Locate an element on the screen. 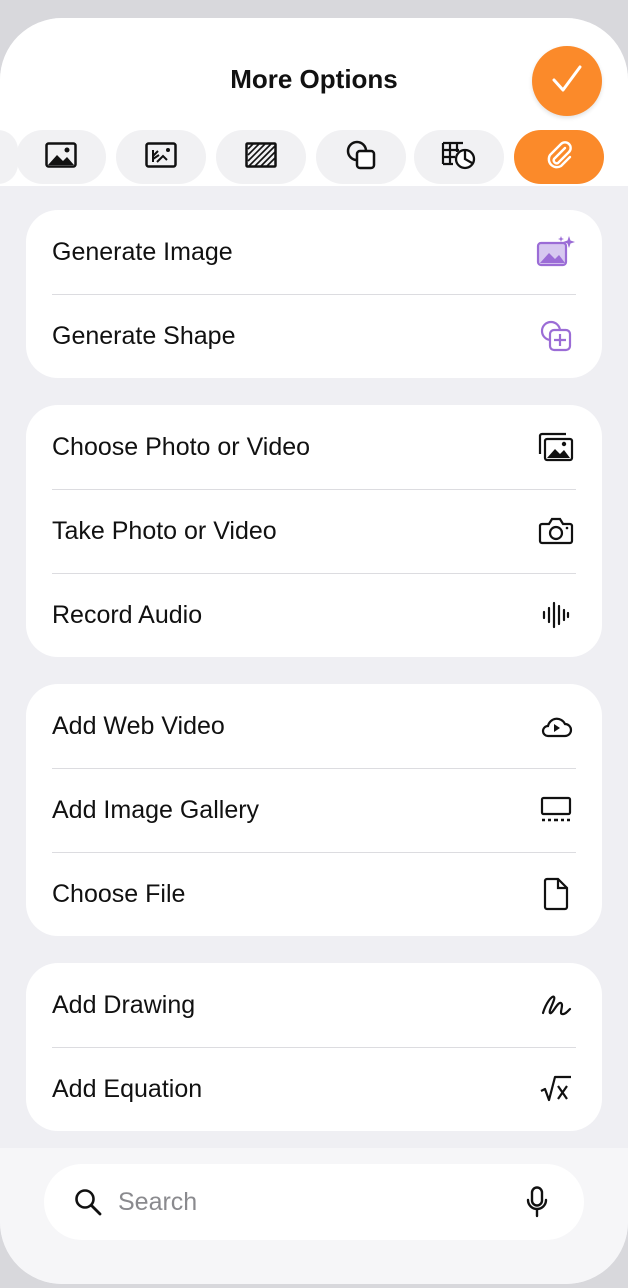 The height and width of the screenshot is (1288, 628). list-item-label: Add Image Gallery is located at coordinates (156, 809).